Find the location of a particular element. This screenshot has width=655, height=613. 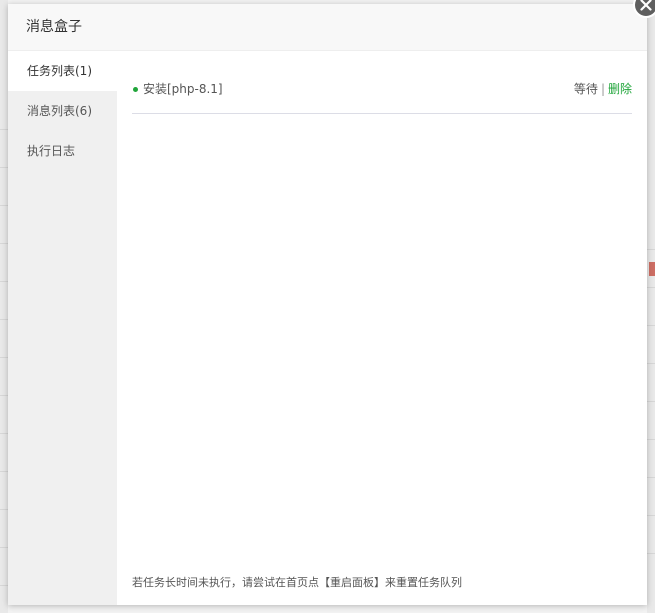

modal-header: 消息盒子 is located at coordinates (327, 27).